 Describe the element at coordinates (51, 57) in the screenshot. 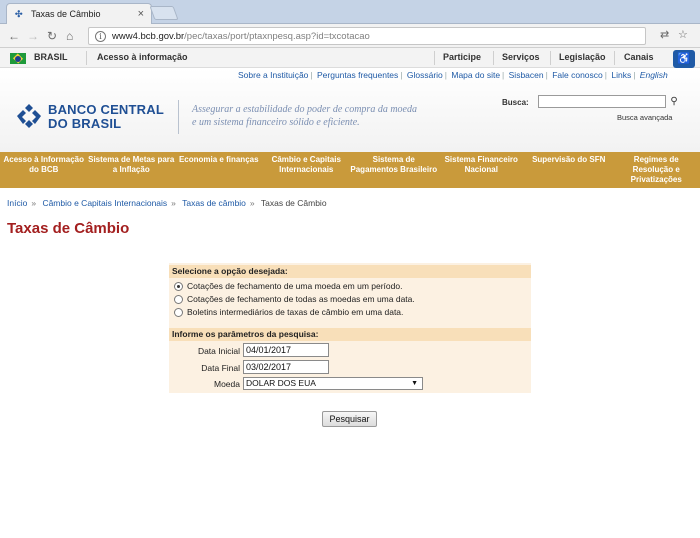

I see `gov-country: BRASIL` at that location.